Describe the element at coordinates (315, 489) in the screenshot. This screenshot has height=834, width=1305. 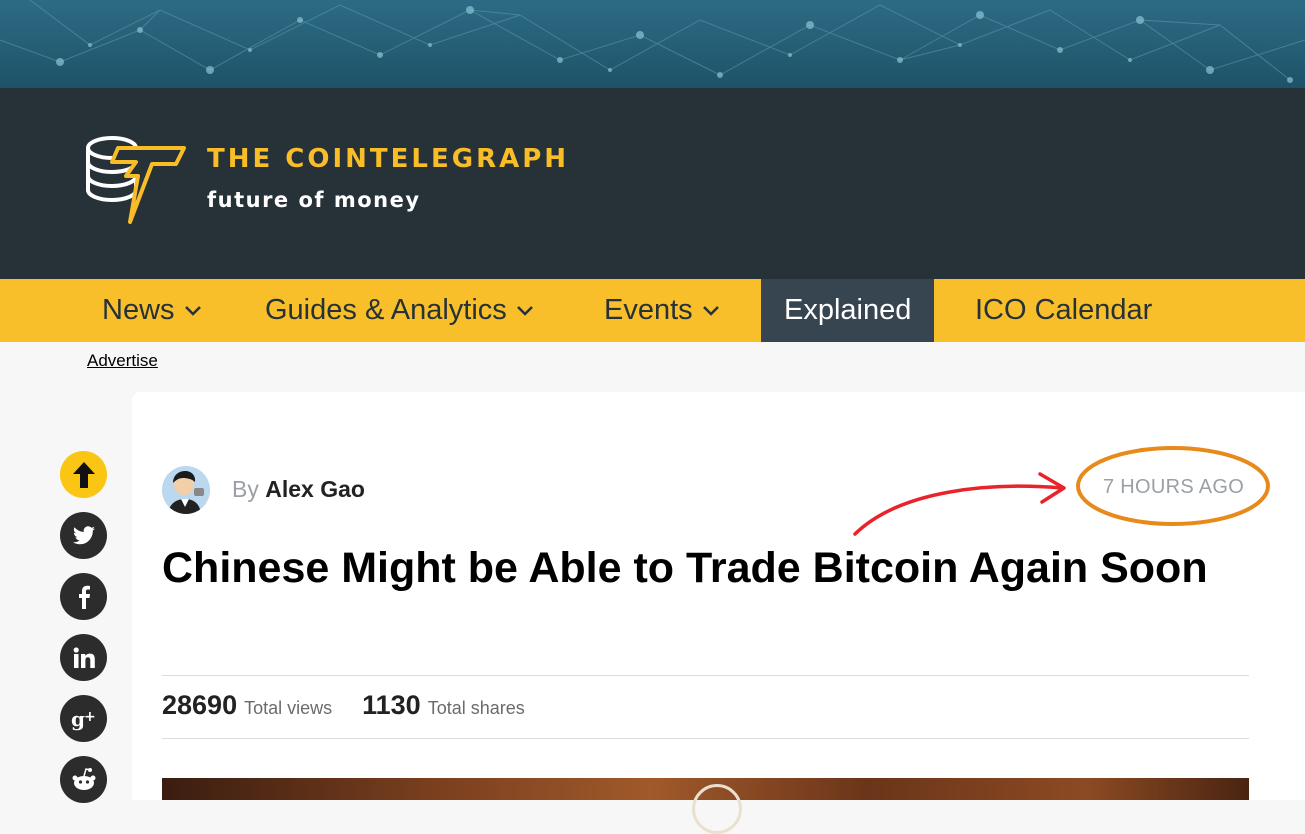
I see `author-name: Alex Gao` at that location.